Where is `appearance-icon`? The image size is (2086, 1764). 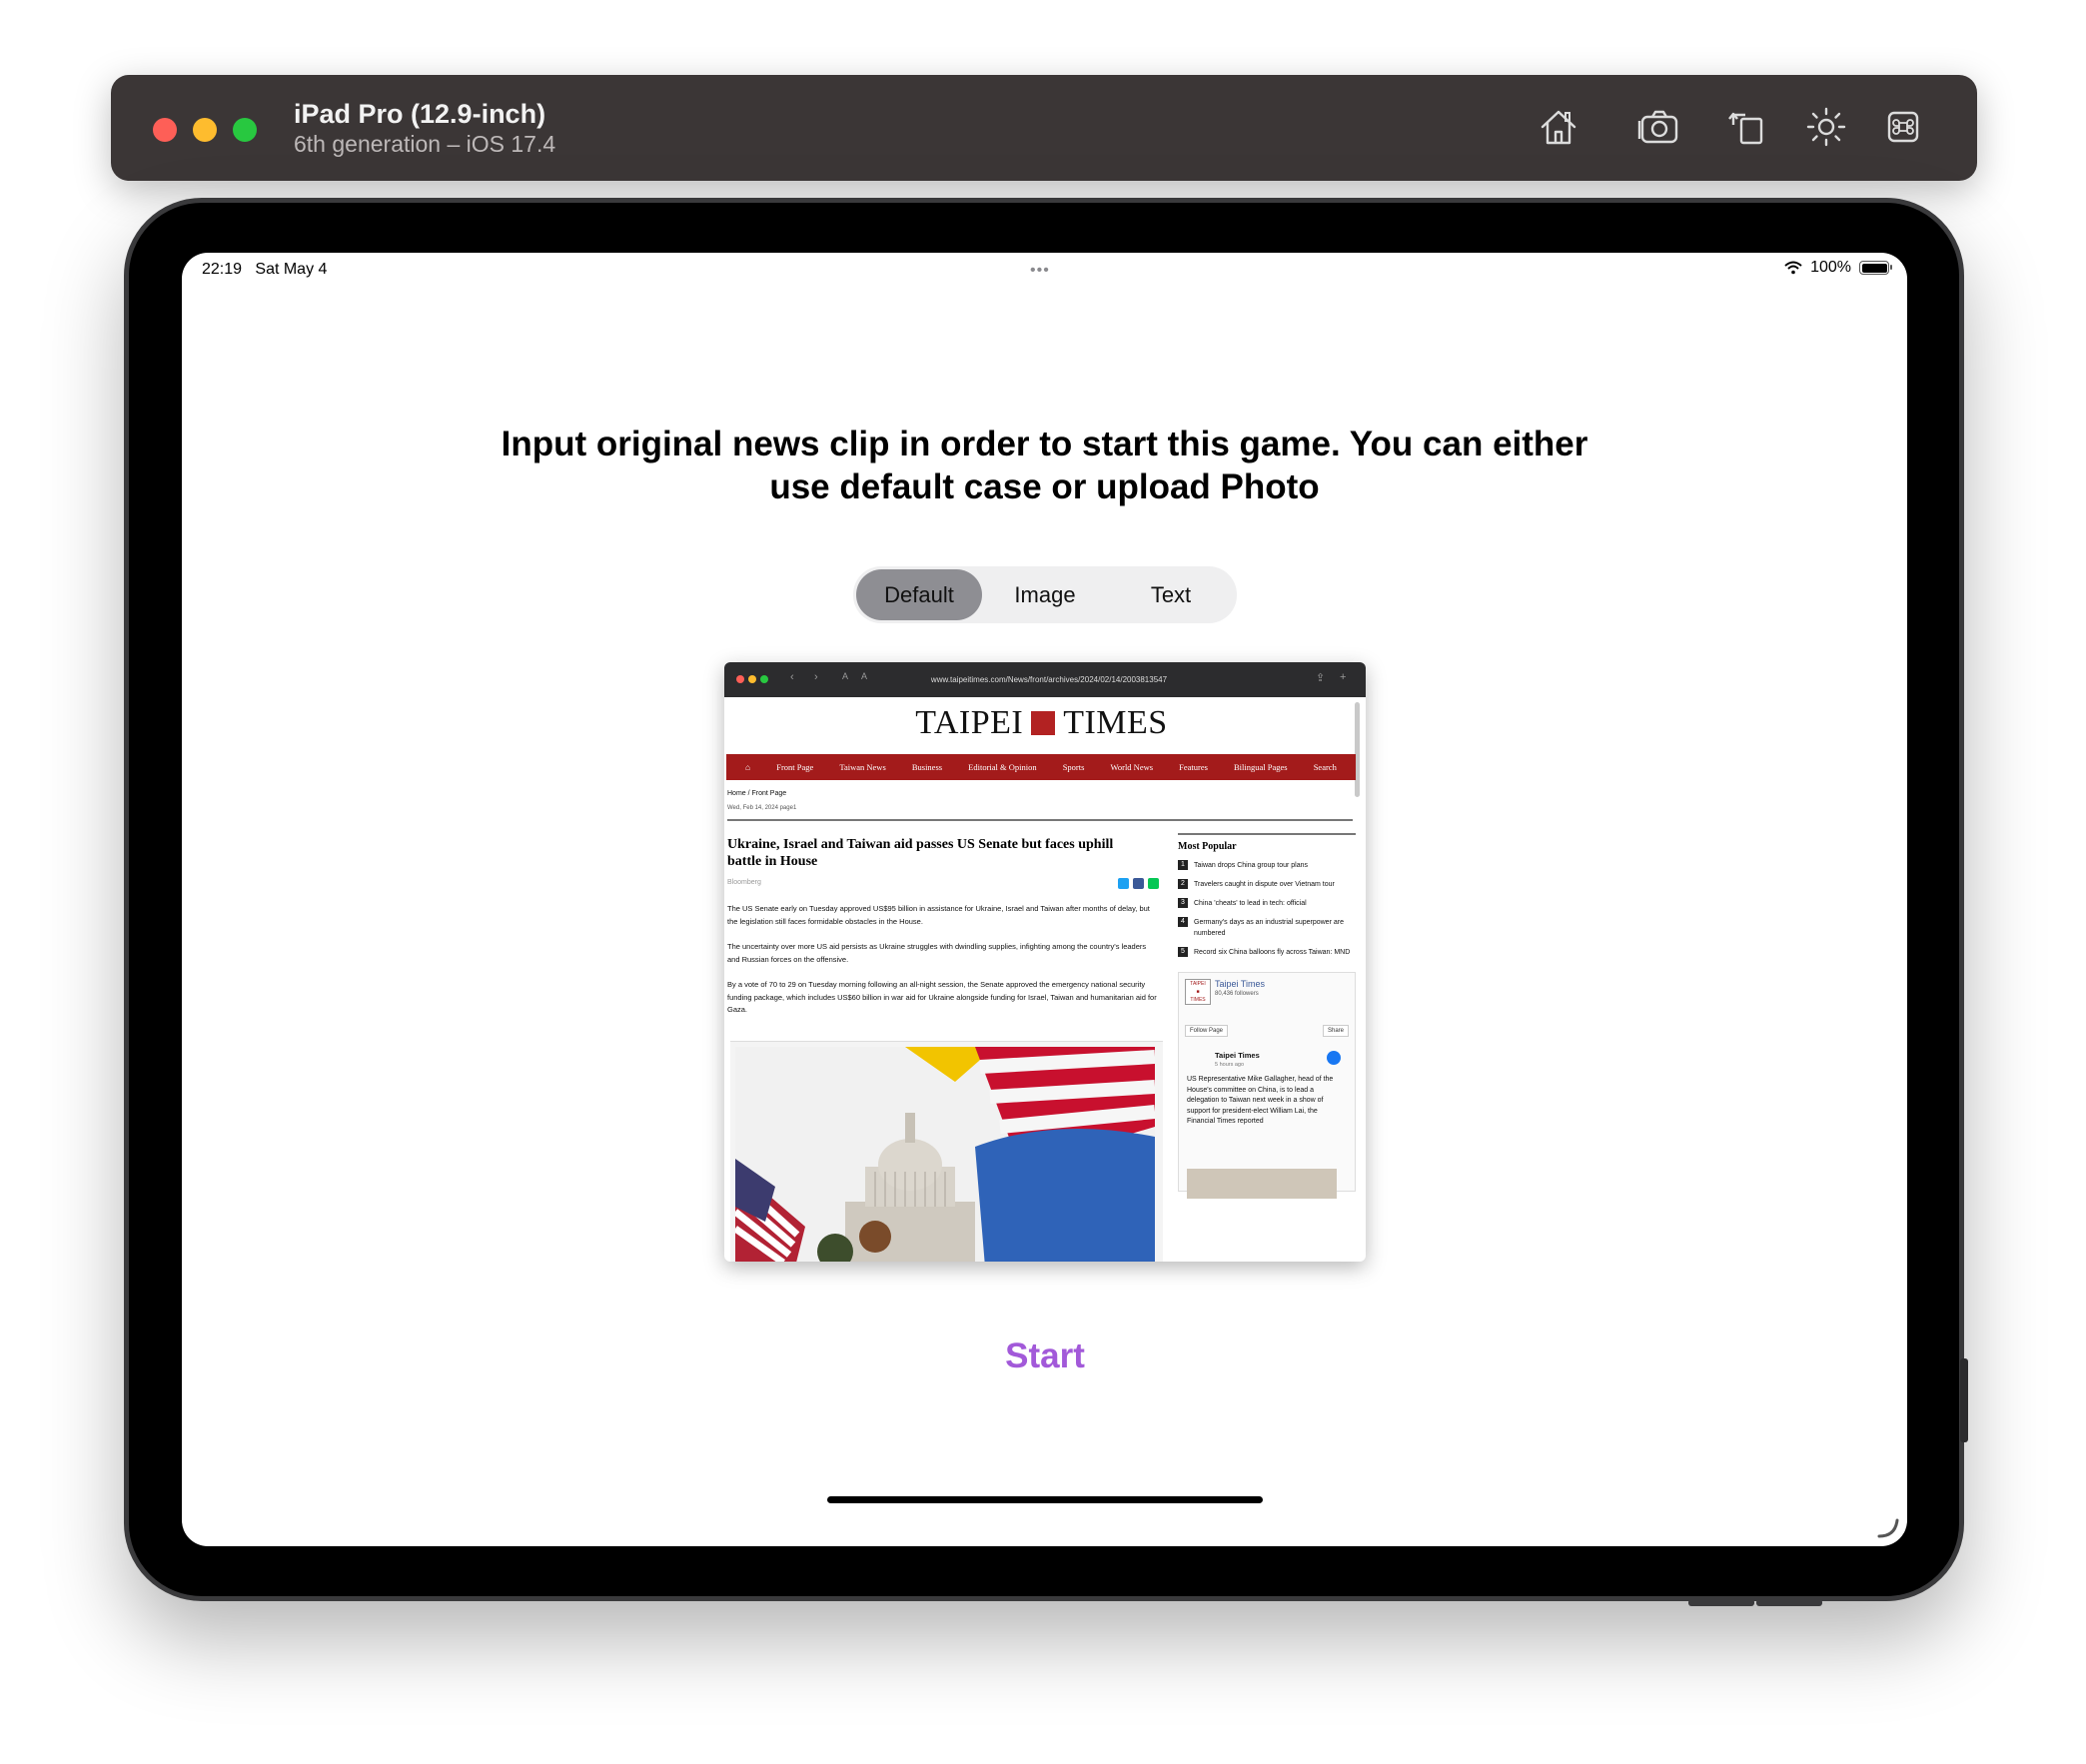
appearance-icon is located at coordinates (1826, 127).